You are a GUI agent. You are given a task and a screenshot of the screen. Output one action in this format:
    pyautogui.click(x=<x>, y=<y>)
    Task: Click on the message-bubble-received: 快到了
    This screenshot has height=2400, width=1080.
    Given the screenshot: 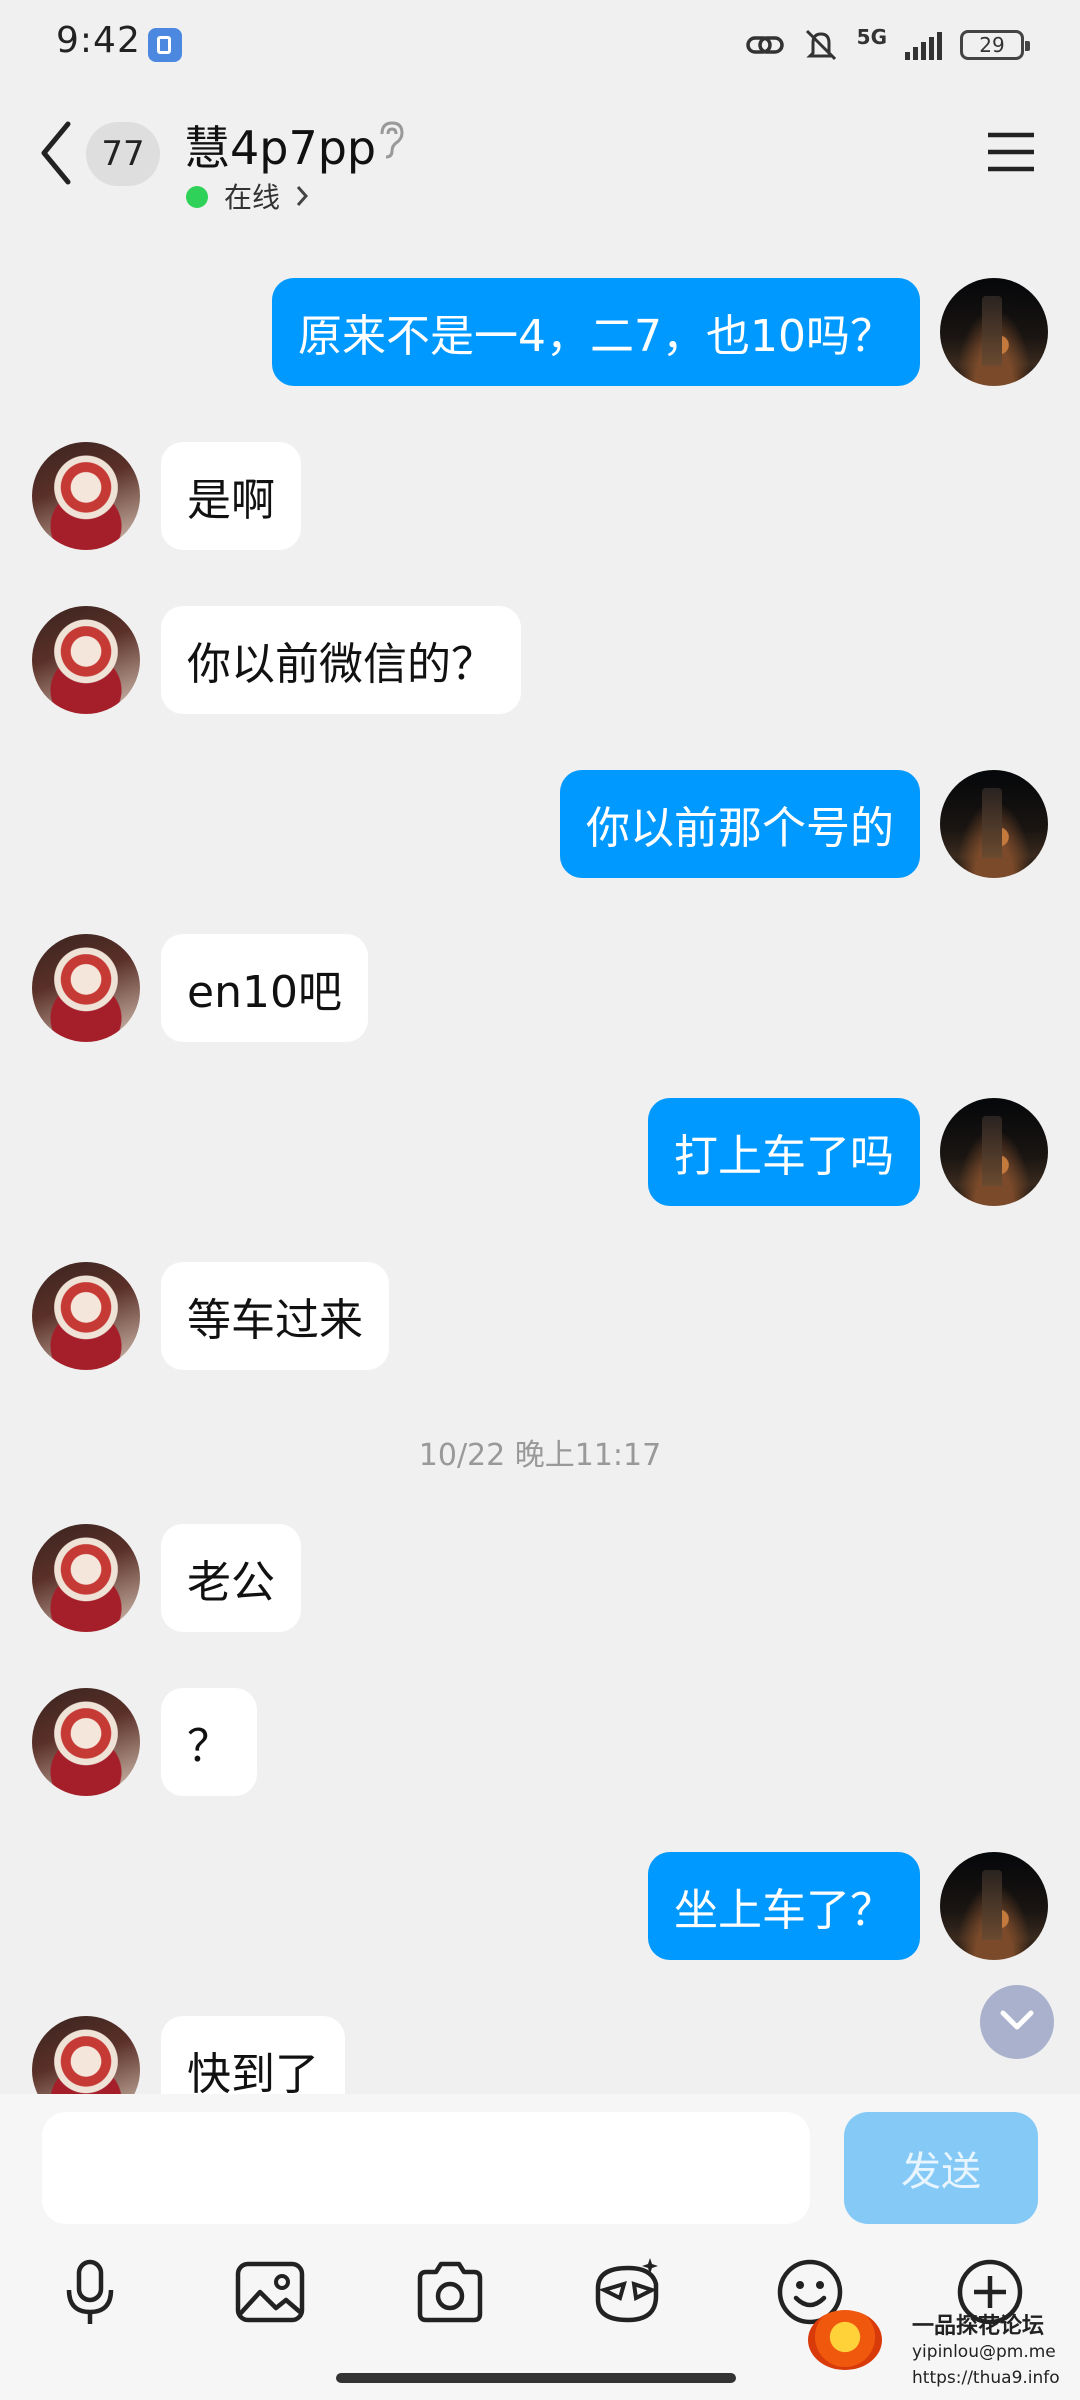 What is the action you would take?
    pyautogui.click(x=253, y=2055)
    